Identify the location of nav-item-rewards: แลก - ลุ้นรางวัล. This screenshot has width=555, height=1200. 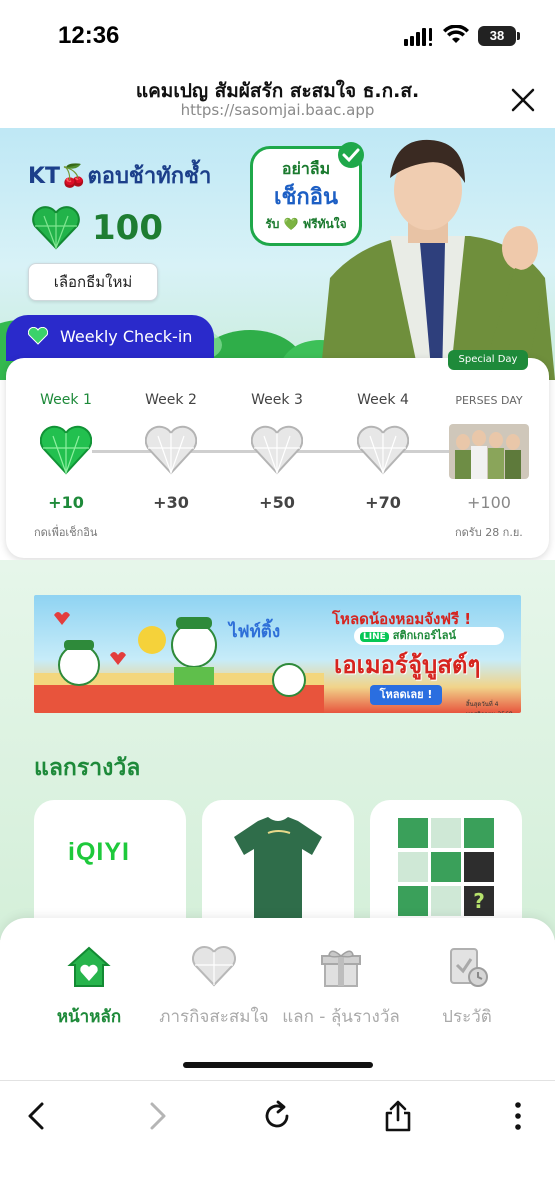
(341, 990).